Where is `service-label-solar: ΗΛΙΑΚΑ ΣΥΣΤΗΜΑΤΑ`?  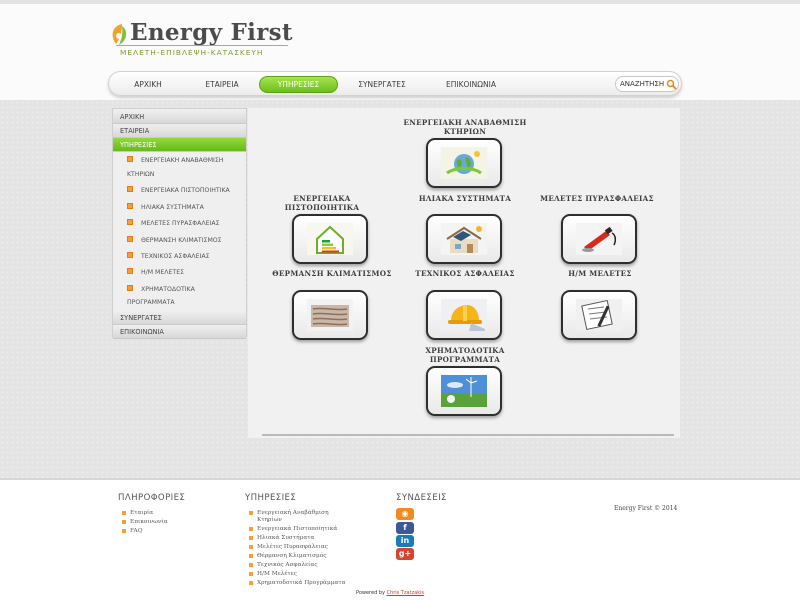 service-label-solar: ΗΛΙΑΚΑ ΣΥΣΤΗΜΑΤΑ is located at coordinates (465, 198).